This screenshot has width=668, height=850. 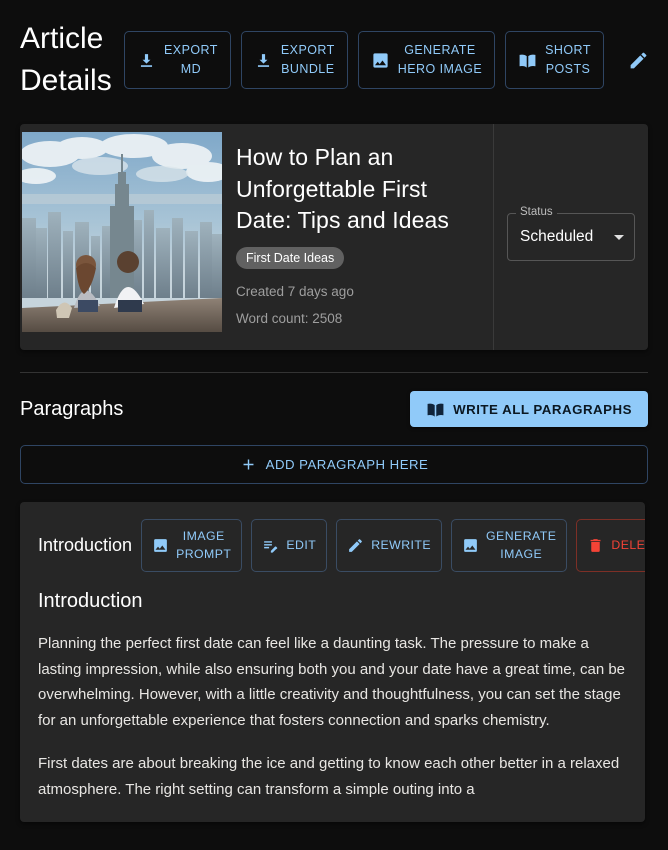 I want to click on trash-icon, so click(x=595, y=545).